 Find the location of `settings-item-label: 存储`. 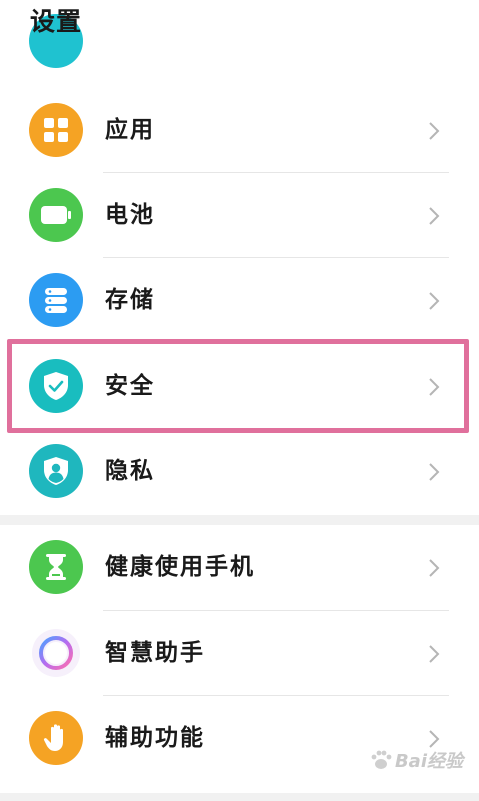

settings-item-label: 存储 is located at coordinates (130, 300).